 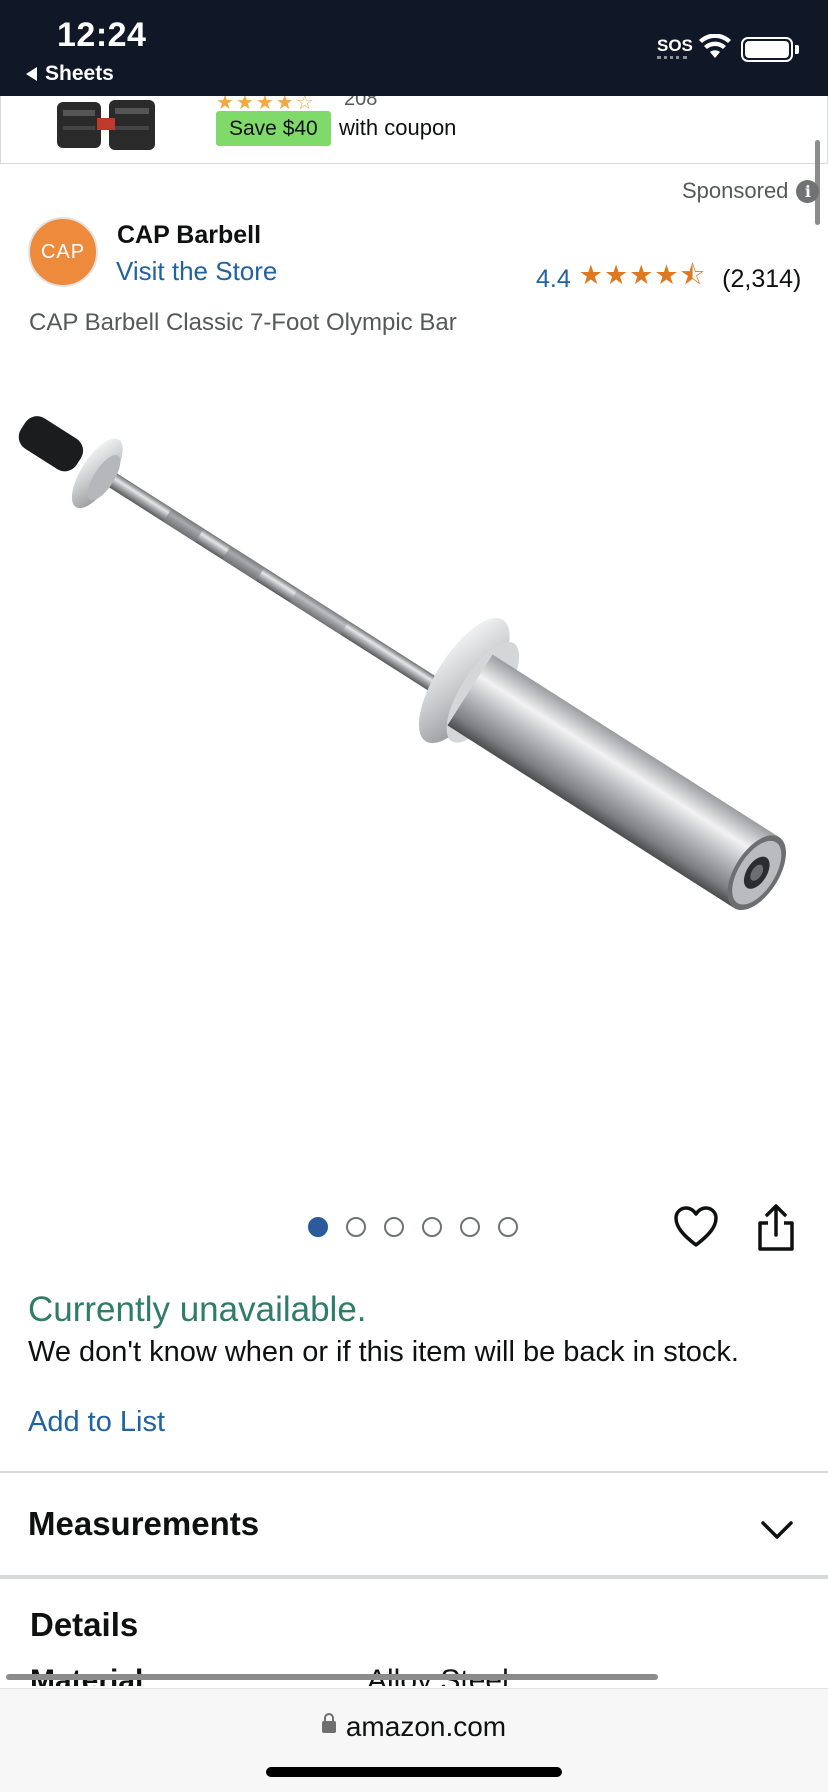 What do you see at coordinates (106, 125) in the screenshot?
I see `adjustable-dumbbell-thumbnail` at bounding box center [106, 125].